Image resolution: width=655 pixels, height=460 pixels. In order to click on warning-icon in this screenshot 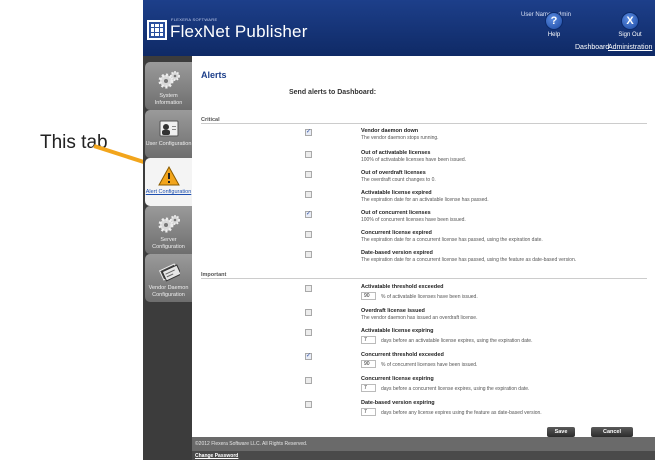, I will do `click(169, 176)`.